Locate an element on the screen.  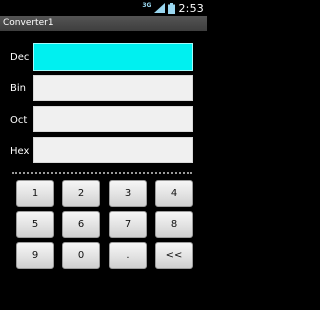
dec-input is located at coordinates (113, 57).